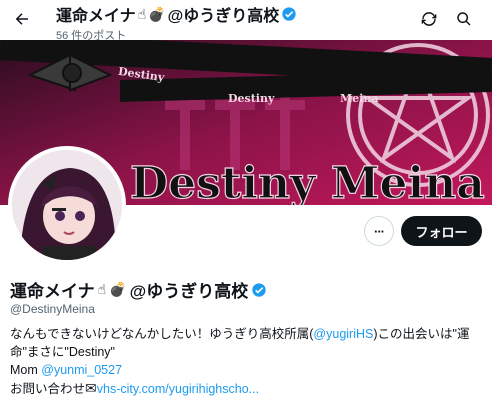 The height and width of the screenshot is (401, 492). Describe the element at coordinates (26, 370) in the screenshot. I see `bio-text: Mom` at that location.